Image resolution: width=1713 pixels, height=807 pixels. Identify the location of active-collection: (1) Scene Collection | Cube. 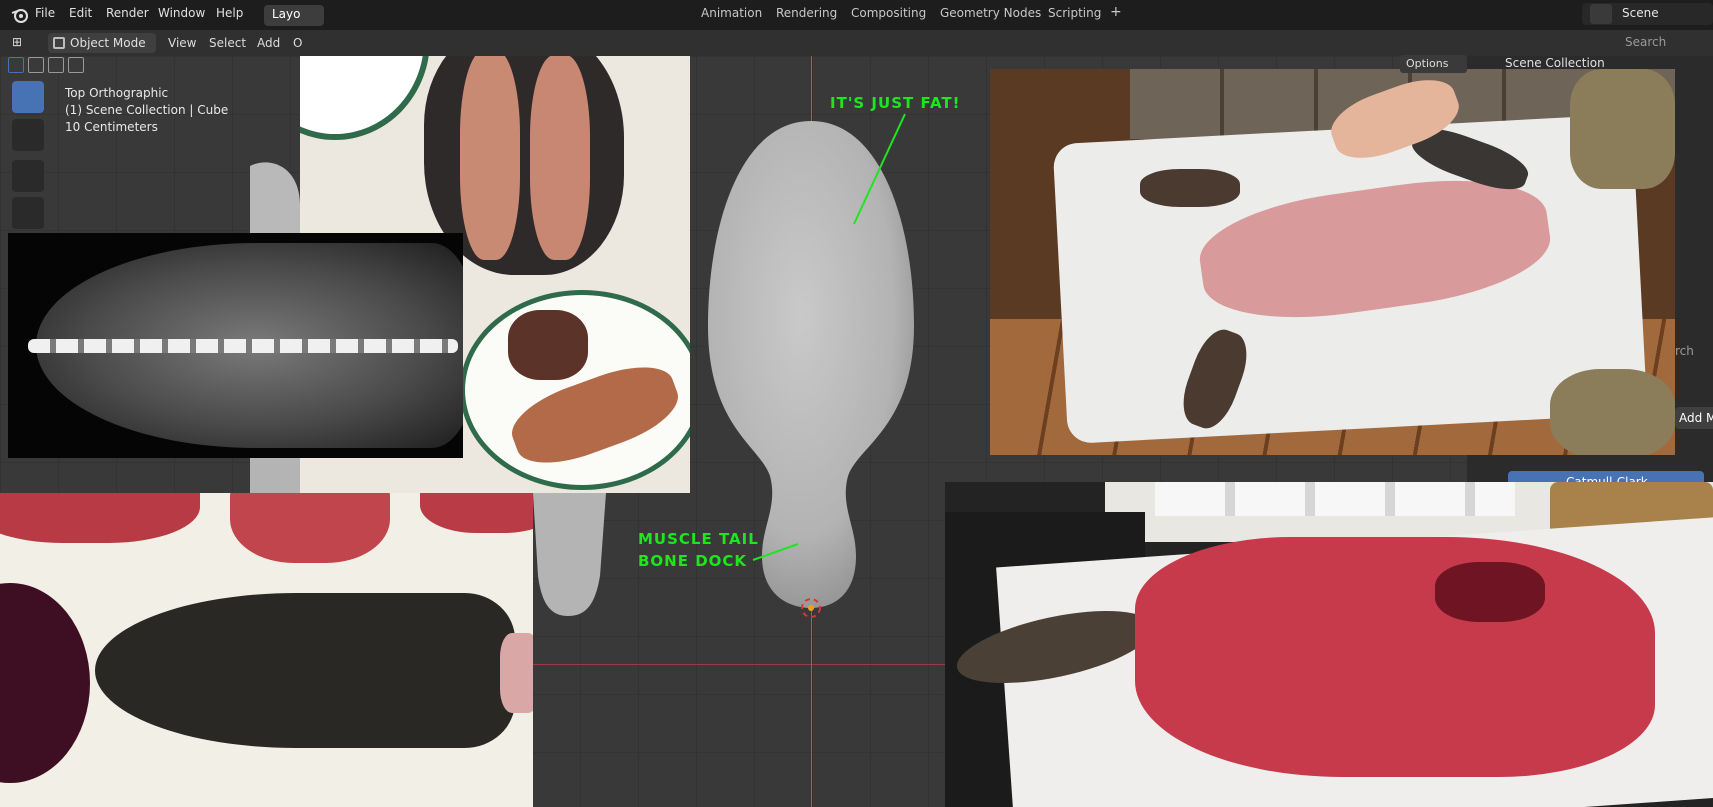
(147, 110).